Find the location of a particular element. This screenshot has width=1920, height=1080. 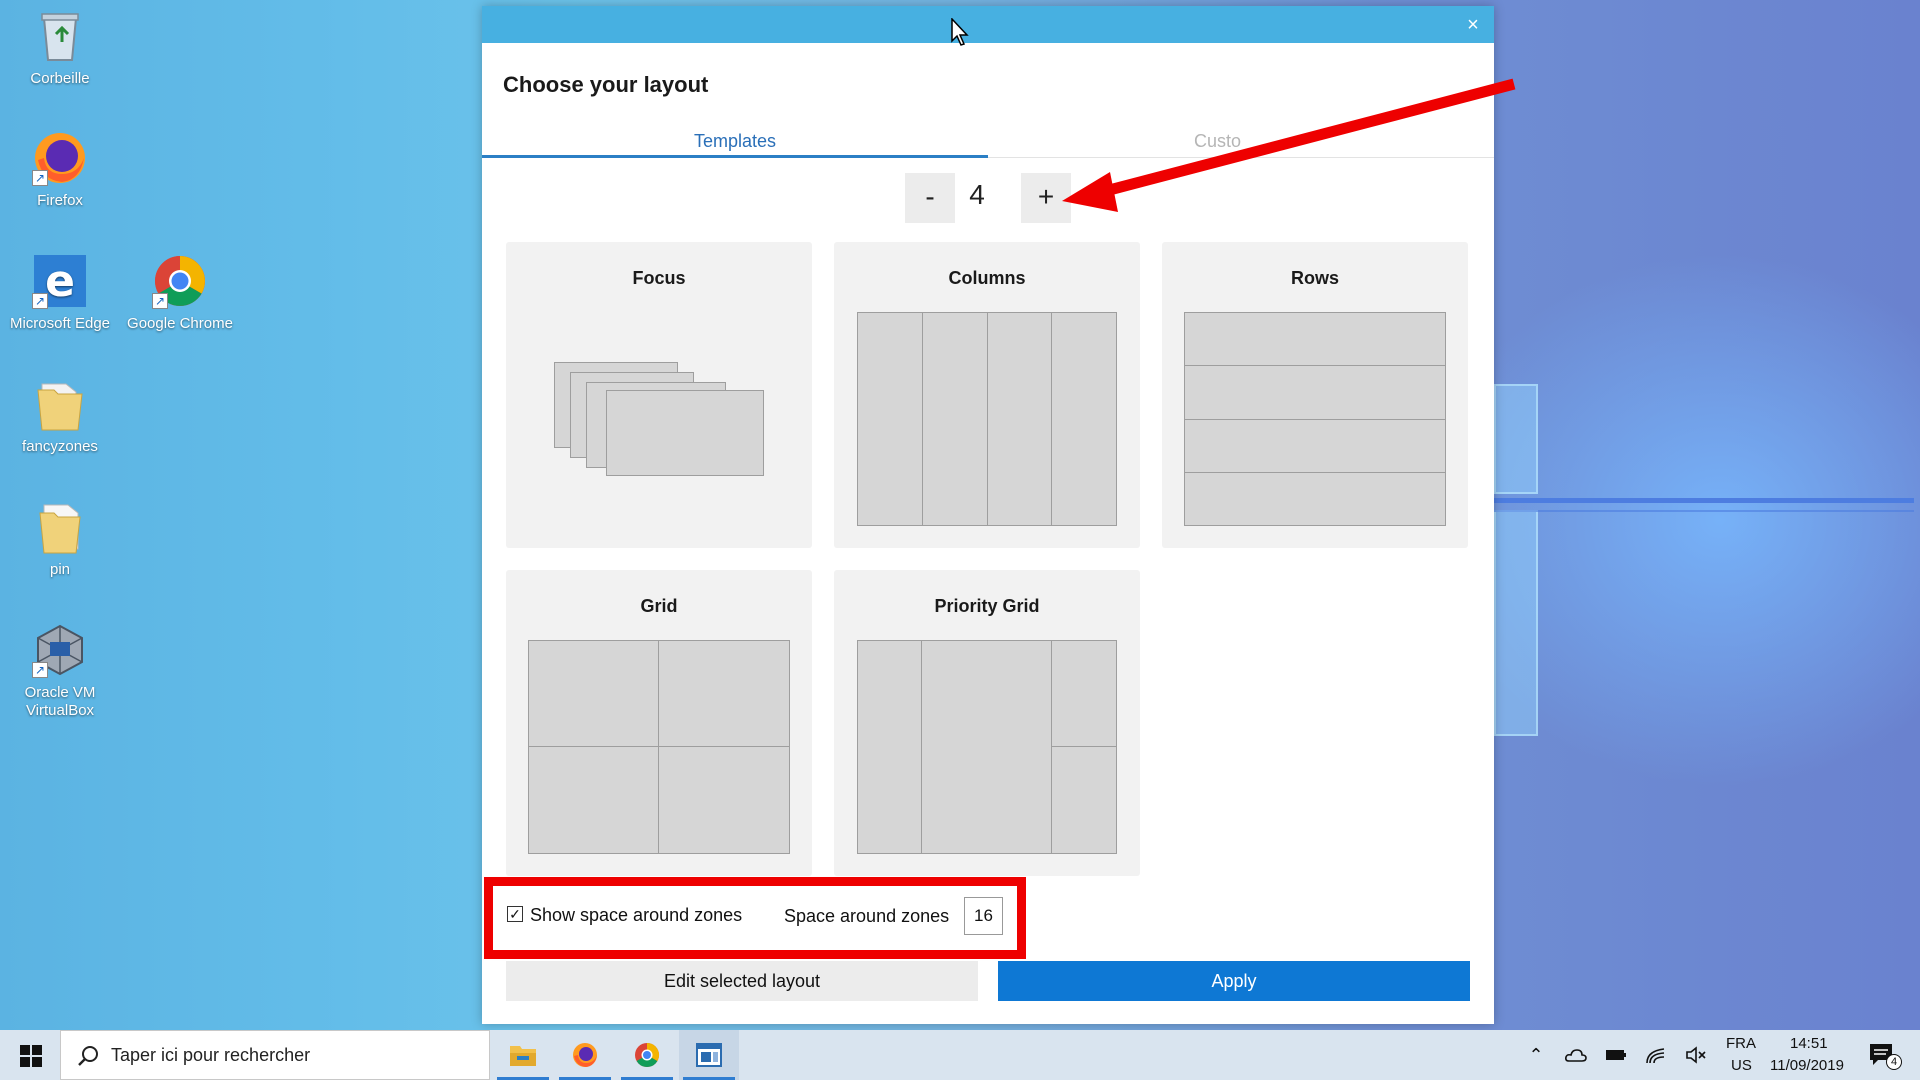

desktop-icon-virtualbox: ↗ Oracle VM VirtualBox is located at coordinates (60, 671).